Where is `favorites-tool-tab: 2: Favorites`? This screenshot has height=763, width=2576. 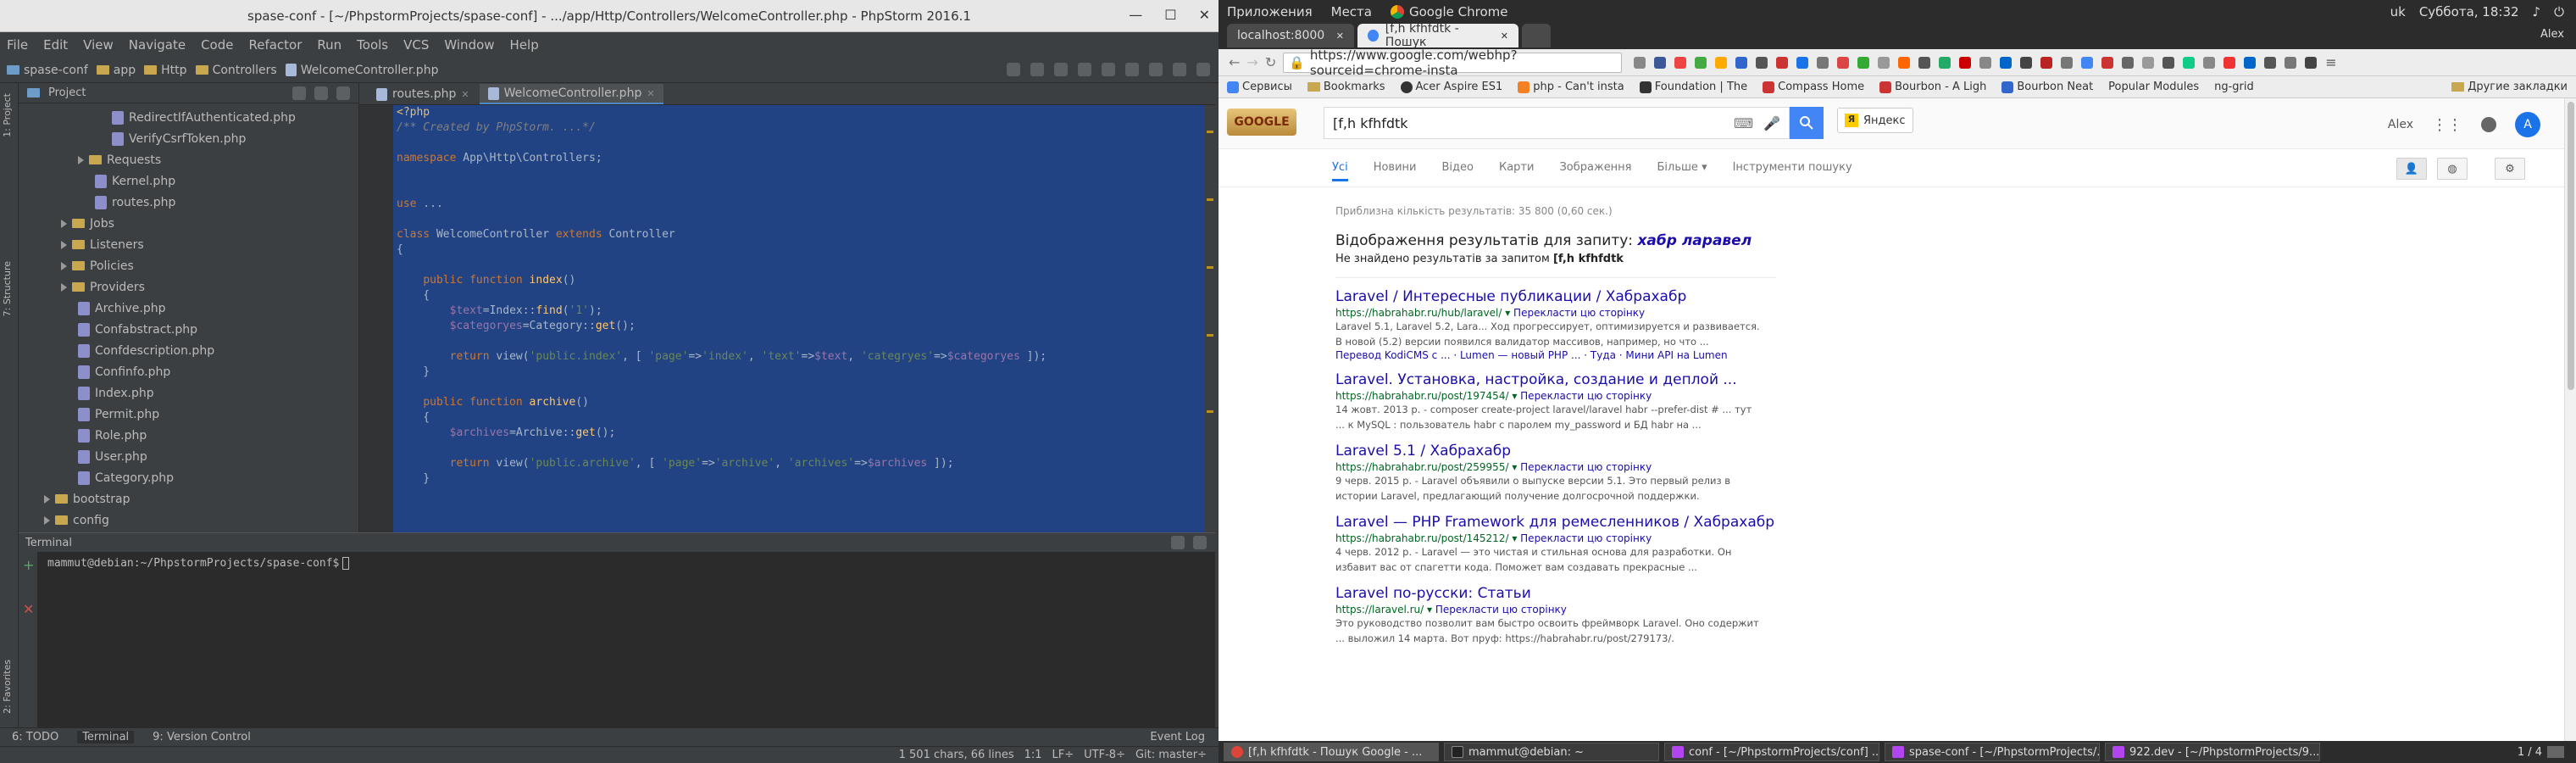
favorites-tool-tab: 2: Favorites is located at coordinates (7, 687).